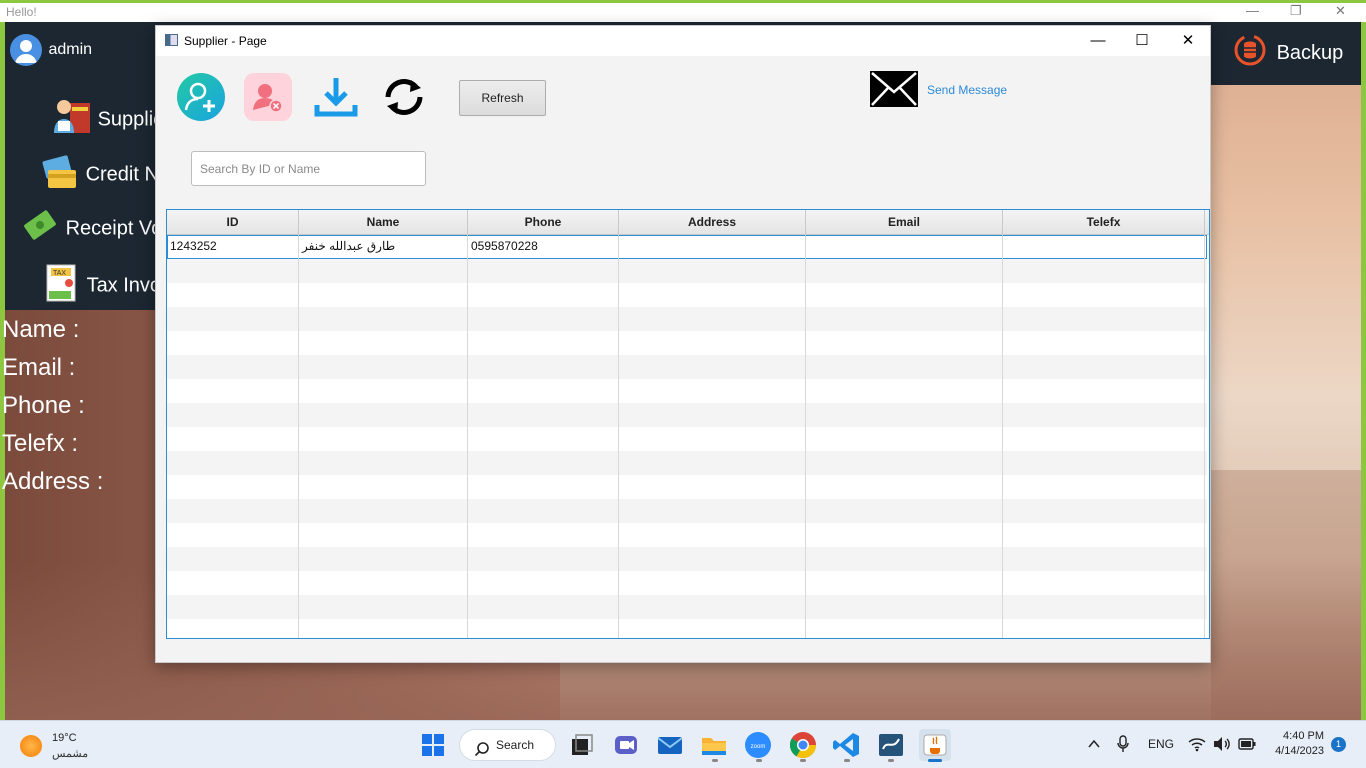 This screenshot has height=768, width=1366. What do you see at coordinates (1299, 751) in the screenshot?
I see `clock-date: 4/14/2023` at bounding box center [1299, 751].